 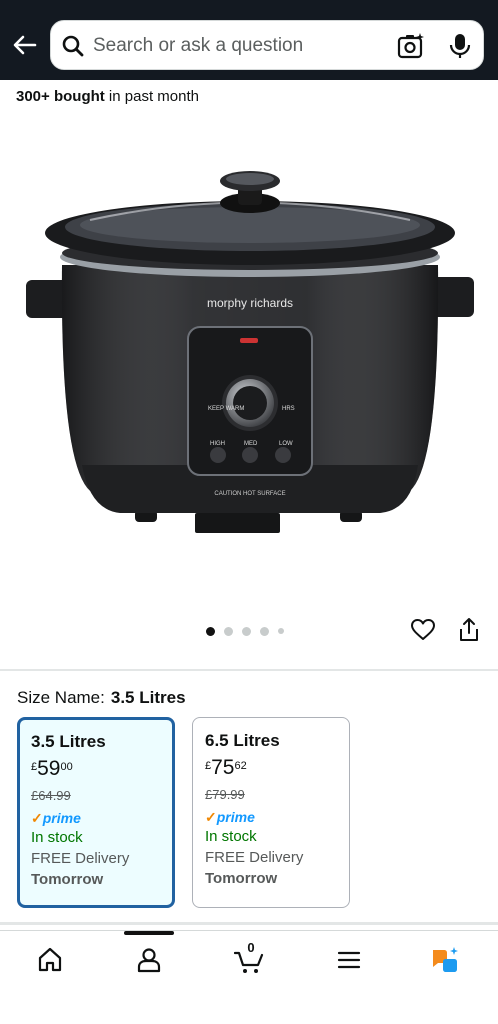 I want to click on price-fraction: 00, so click(x=66, y=767).